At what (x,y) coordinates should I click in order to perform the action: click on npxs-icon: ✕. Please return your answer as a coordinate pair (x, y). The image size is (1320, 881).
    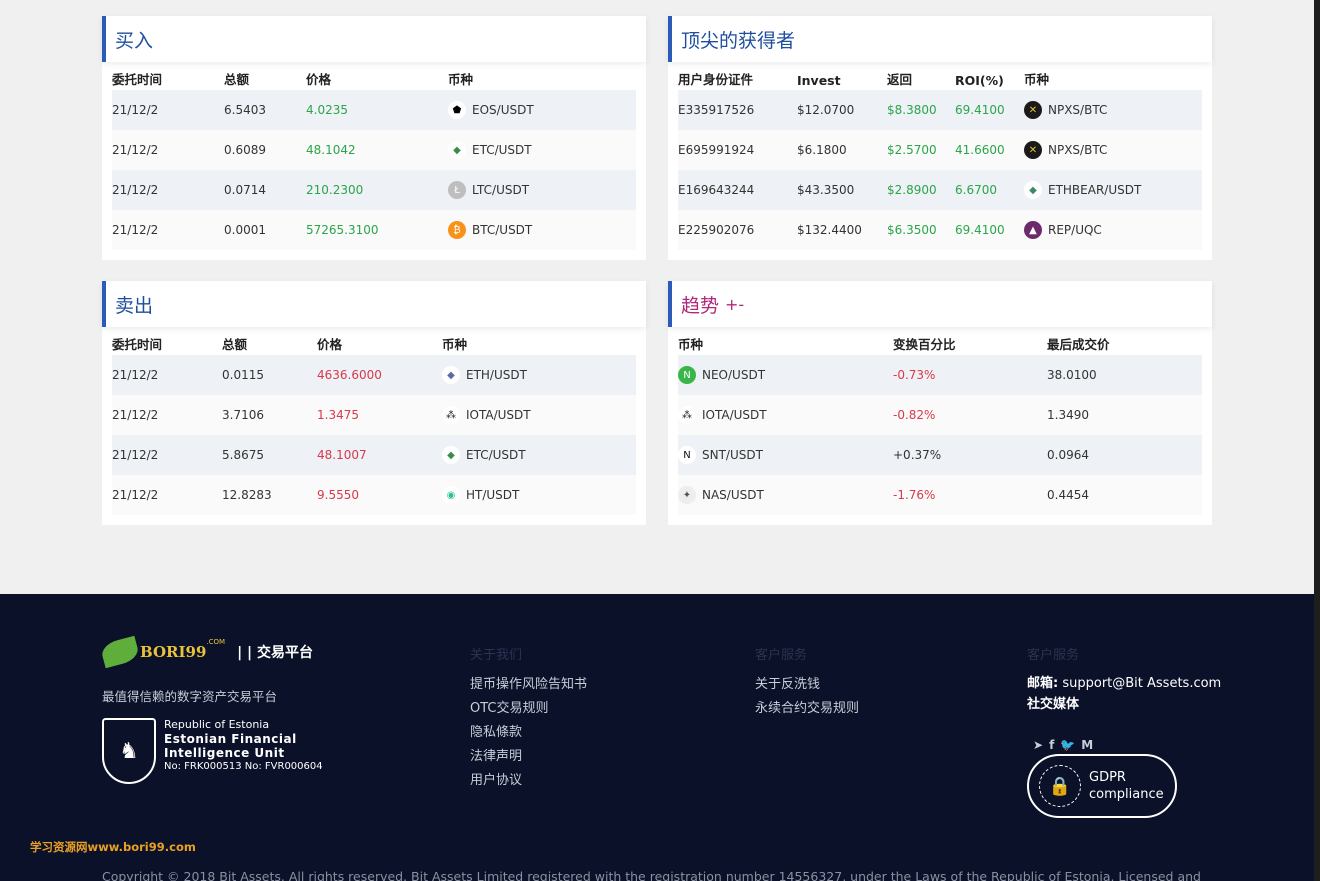
    Looking at the image, I should click on (1033, 150).